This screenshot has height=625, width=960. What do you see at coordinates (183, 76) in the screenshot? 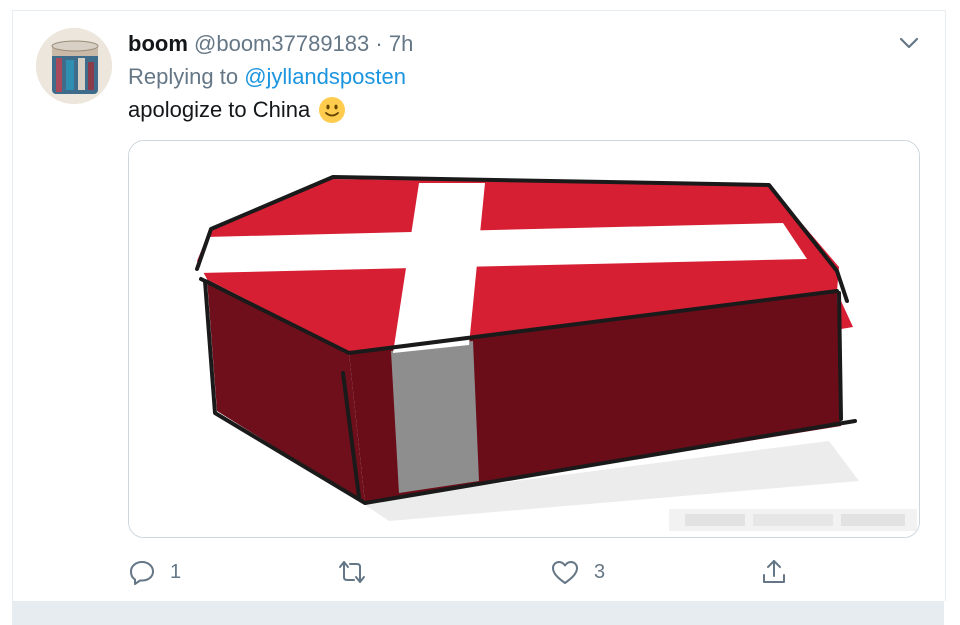
I see `replying-prefix: Replying to` at bounding box center [183, 76].